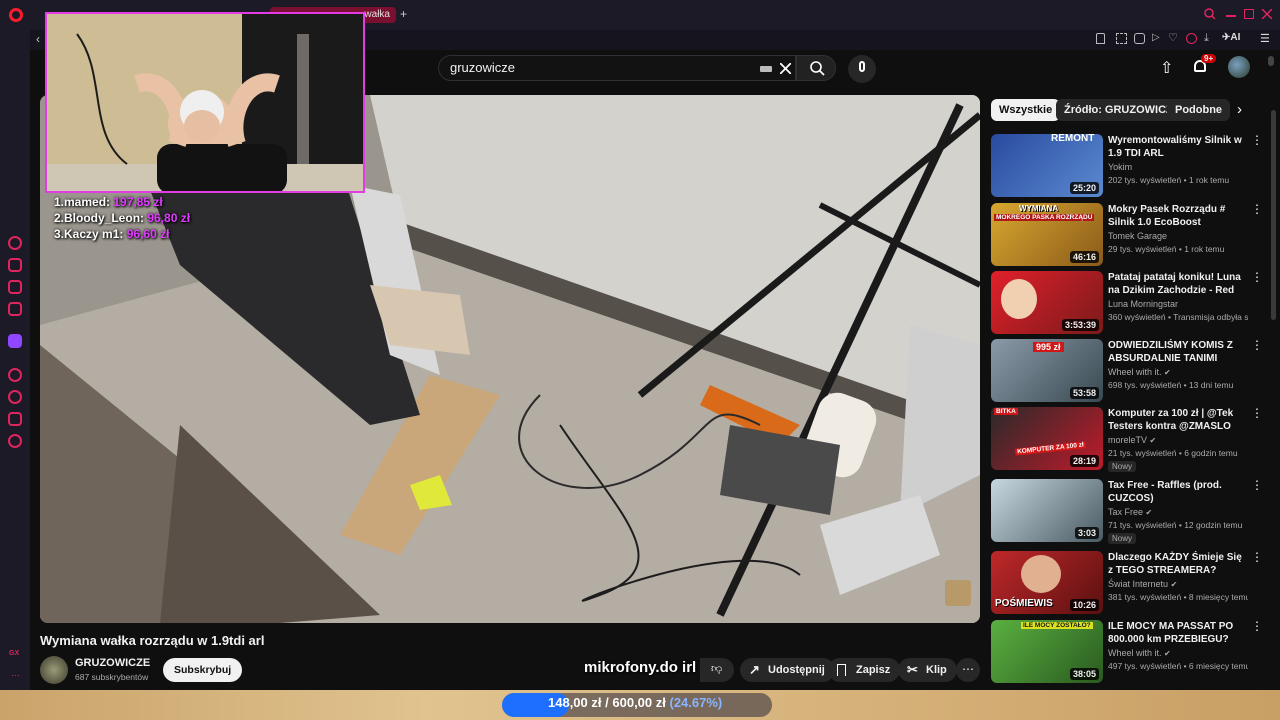 The height and width of the screenshot is (720, 1280). What do you see at coordinates (1178, 666) in the screenshot?
I see `recommendation-meta: 497 tys. wyświetleń • 6 miesięcy temu` at bounding box center [1178, 666].